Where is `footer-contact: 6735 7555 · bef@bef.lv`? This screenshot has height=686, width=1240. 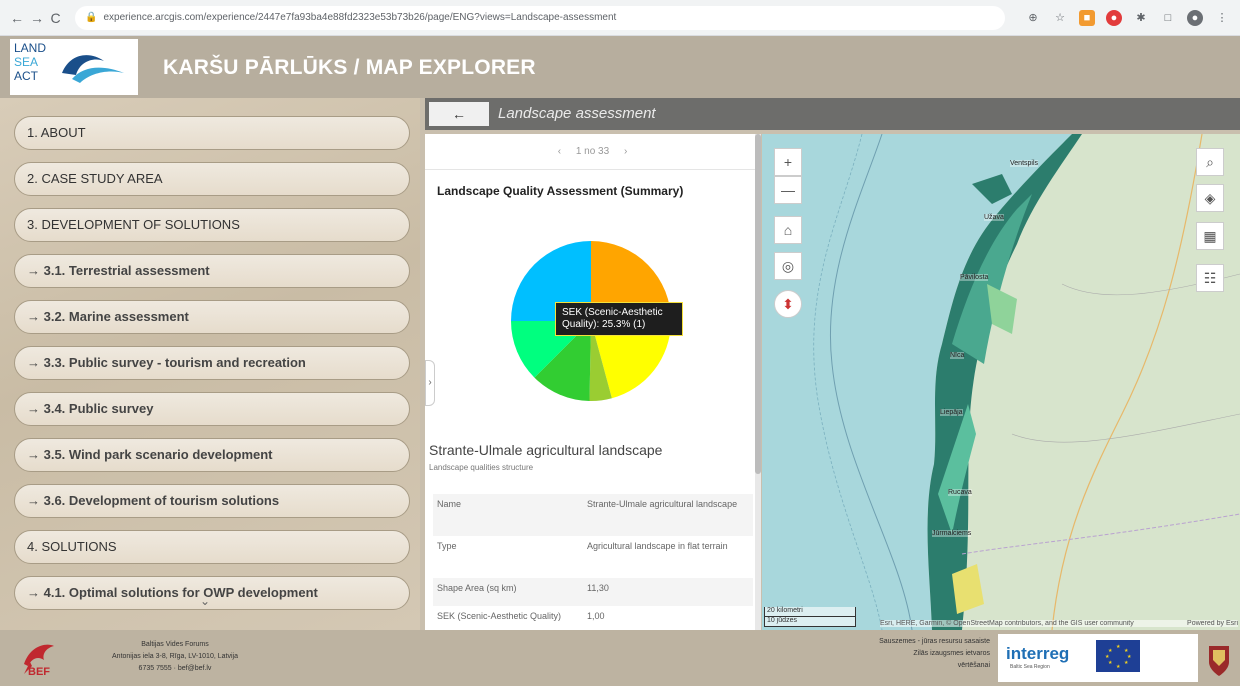 footer-contact: 6735 7555 · bef@bef.lv is located at coordinates (175, 668).